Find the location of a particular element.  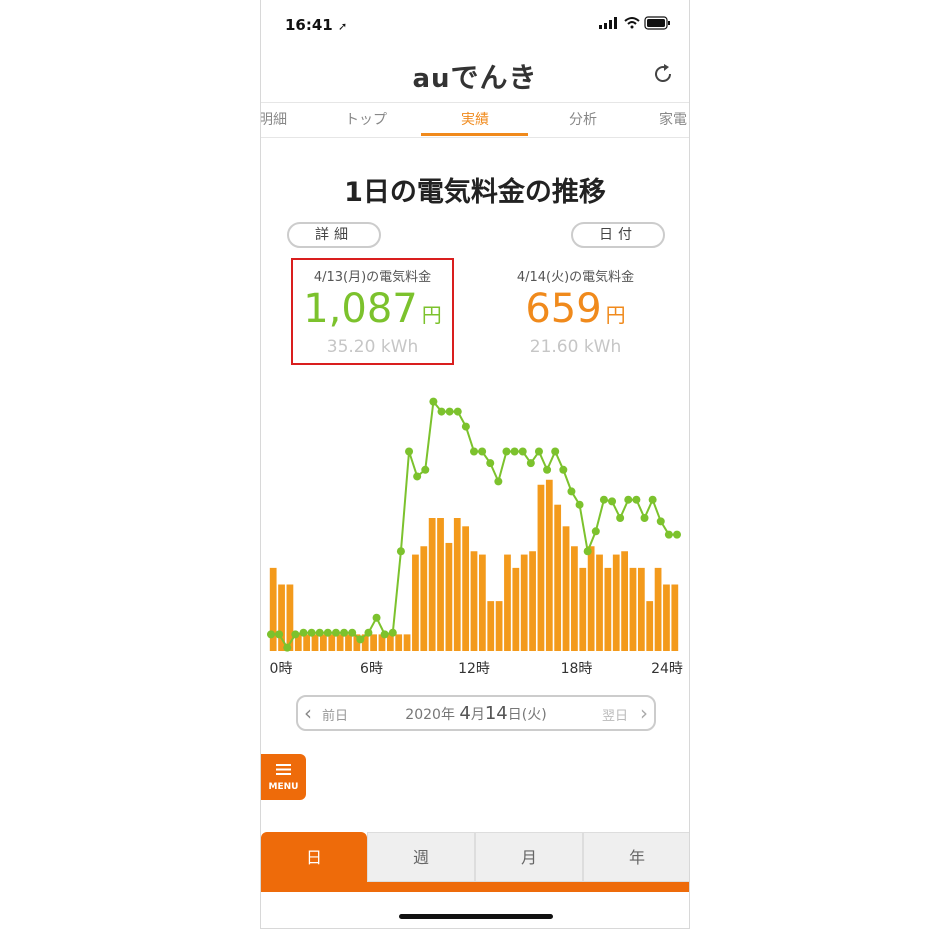

next-day-button: 翌日 is located at coordinates (615, 714).